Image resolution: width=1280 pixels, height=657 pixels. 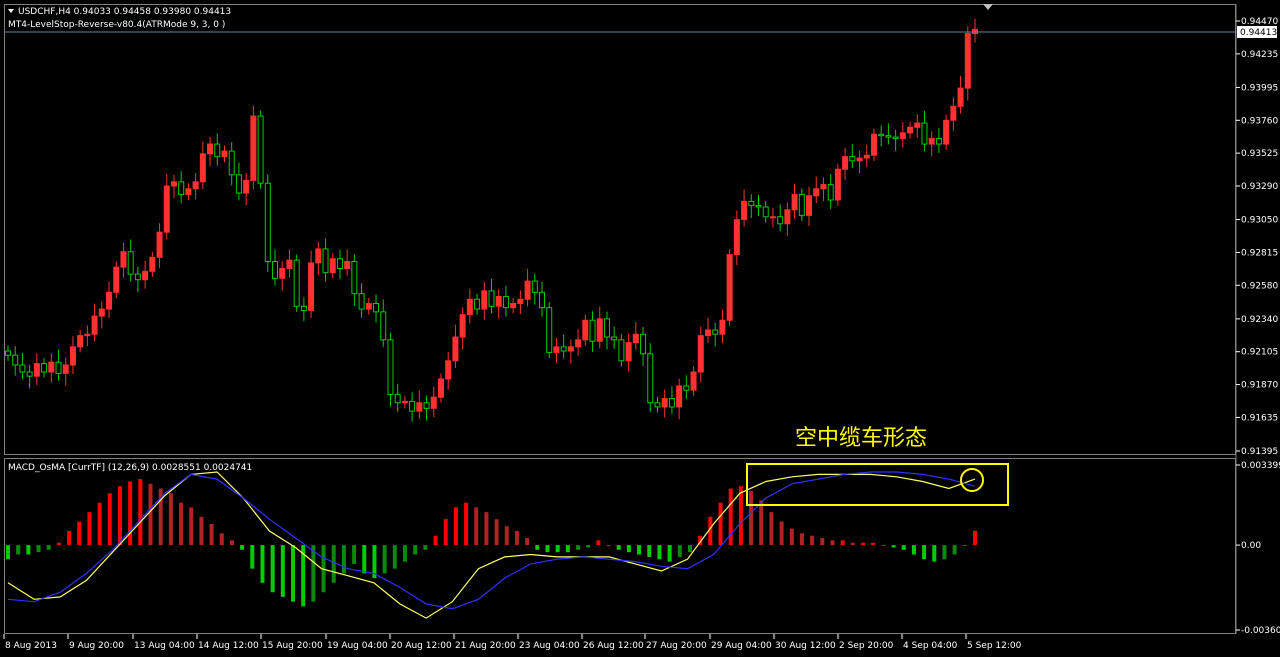 I want to click on time-tick-label: 30 Aug 12:00, so click(x=805, y=646).